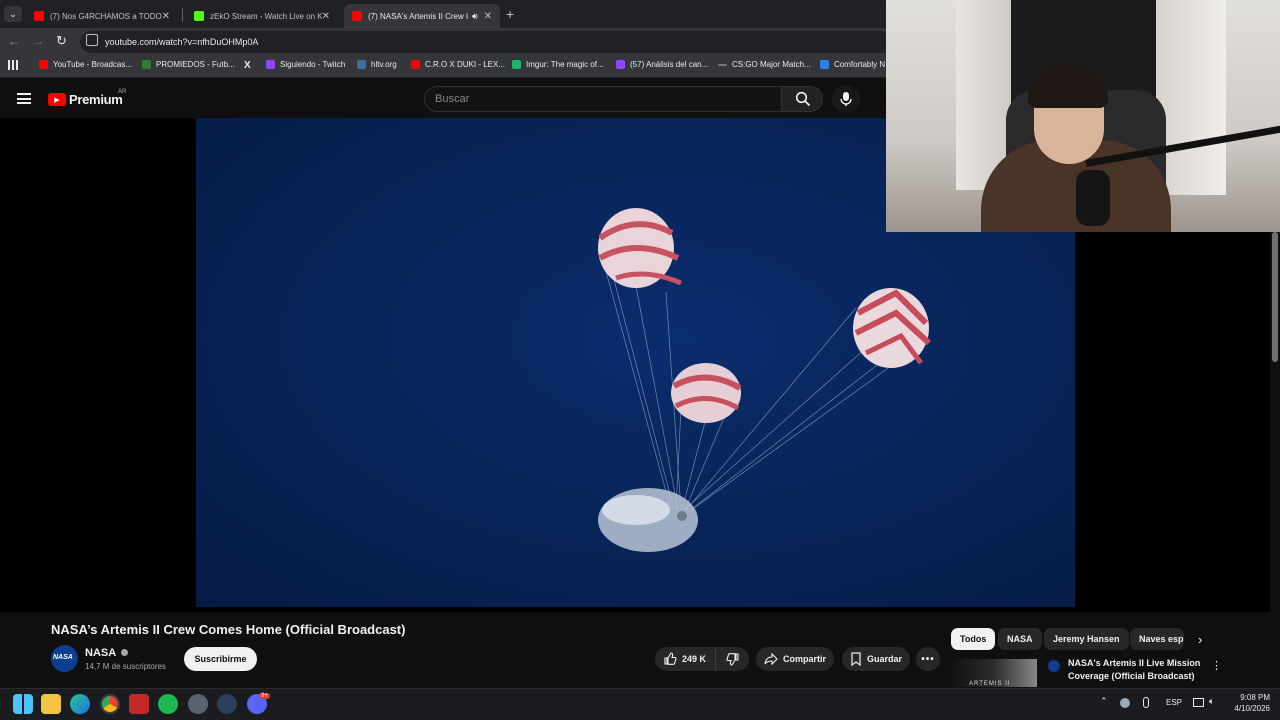  I want to click on chrome-icon, so click(110, 704).